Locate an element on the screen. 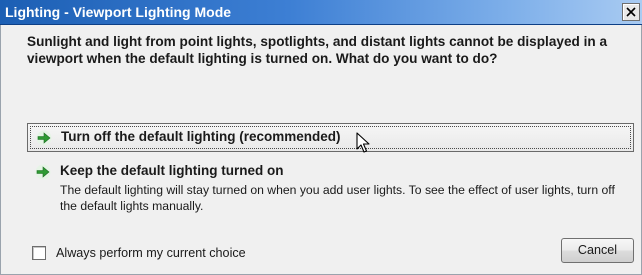 Image resolution: width=642 pixels, height=275 pixels. window-title: Lighting - Viewport Lighting Mode is located at coordinates (118, 12).